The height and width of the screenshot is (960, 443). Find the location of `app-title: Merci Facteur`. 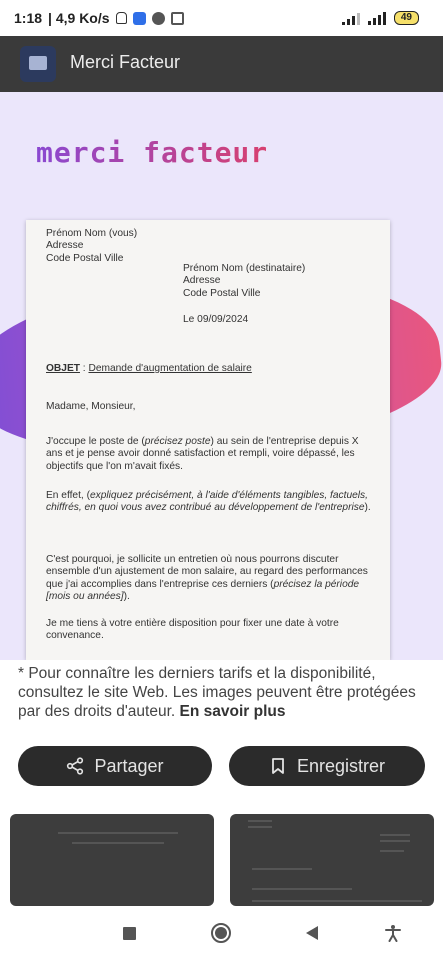

app-title: Merci Facteur is located at coordinates (125, 62).